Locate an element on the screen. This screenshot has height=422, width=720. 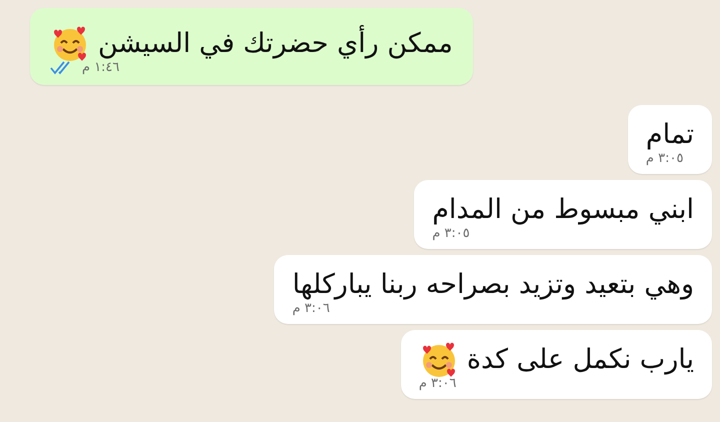
message-text: ابني مبسوط من المدام is located at coordinates (563, 210).